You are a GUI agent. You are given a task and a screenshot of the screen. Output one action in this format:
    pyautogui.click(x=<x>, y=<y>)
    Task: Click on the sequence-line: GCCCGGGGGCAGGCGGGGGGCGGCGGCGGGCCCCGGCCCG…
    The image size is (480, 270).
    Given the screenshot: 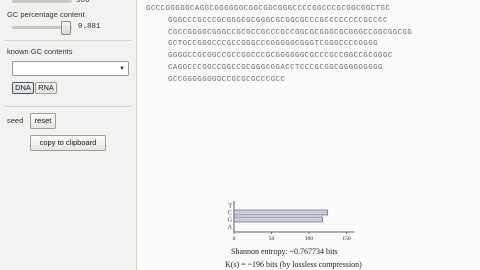 What is the action you would take?
    pyautogui.click(x=268, y=9)
    